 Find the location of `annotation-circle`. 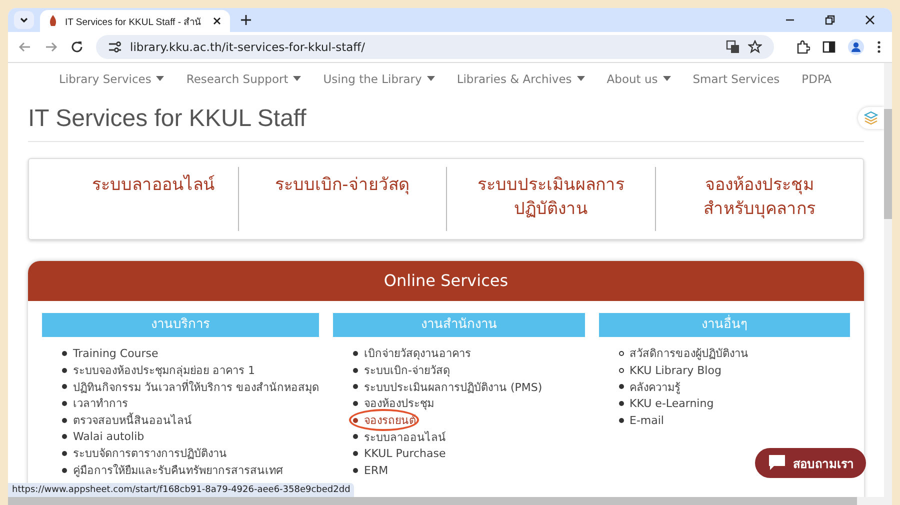

annotation-circle is located at coordinates (384, 419).